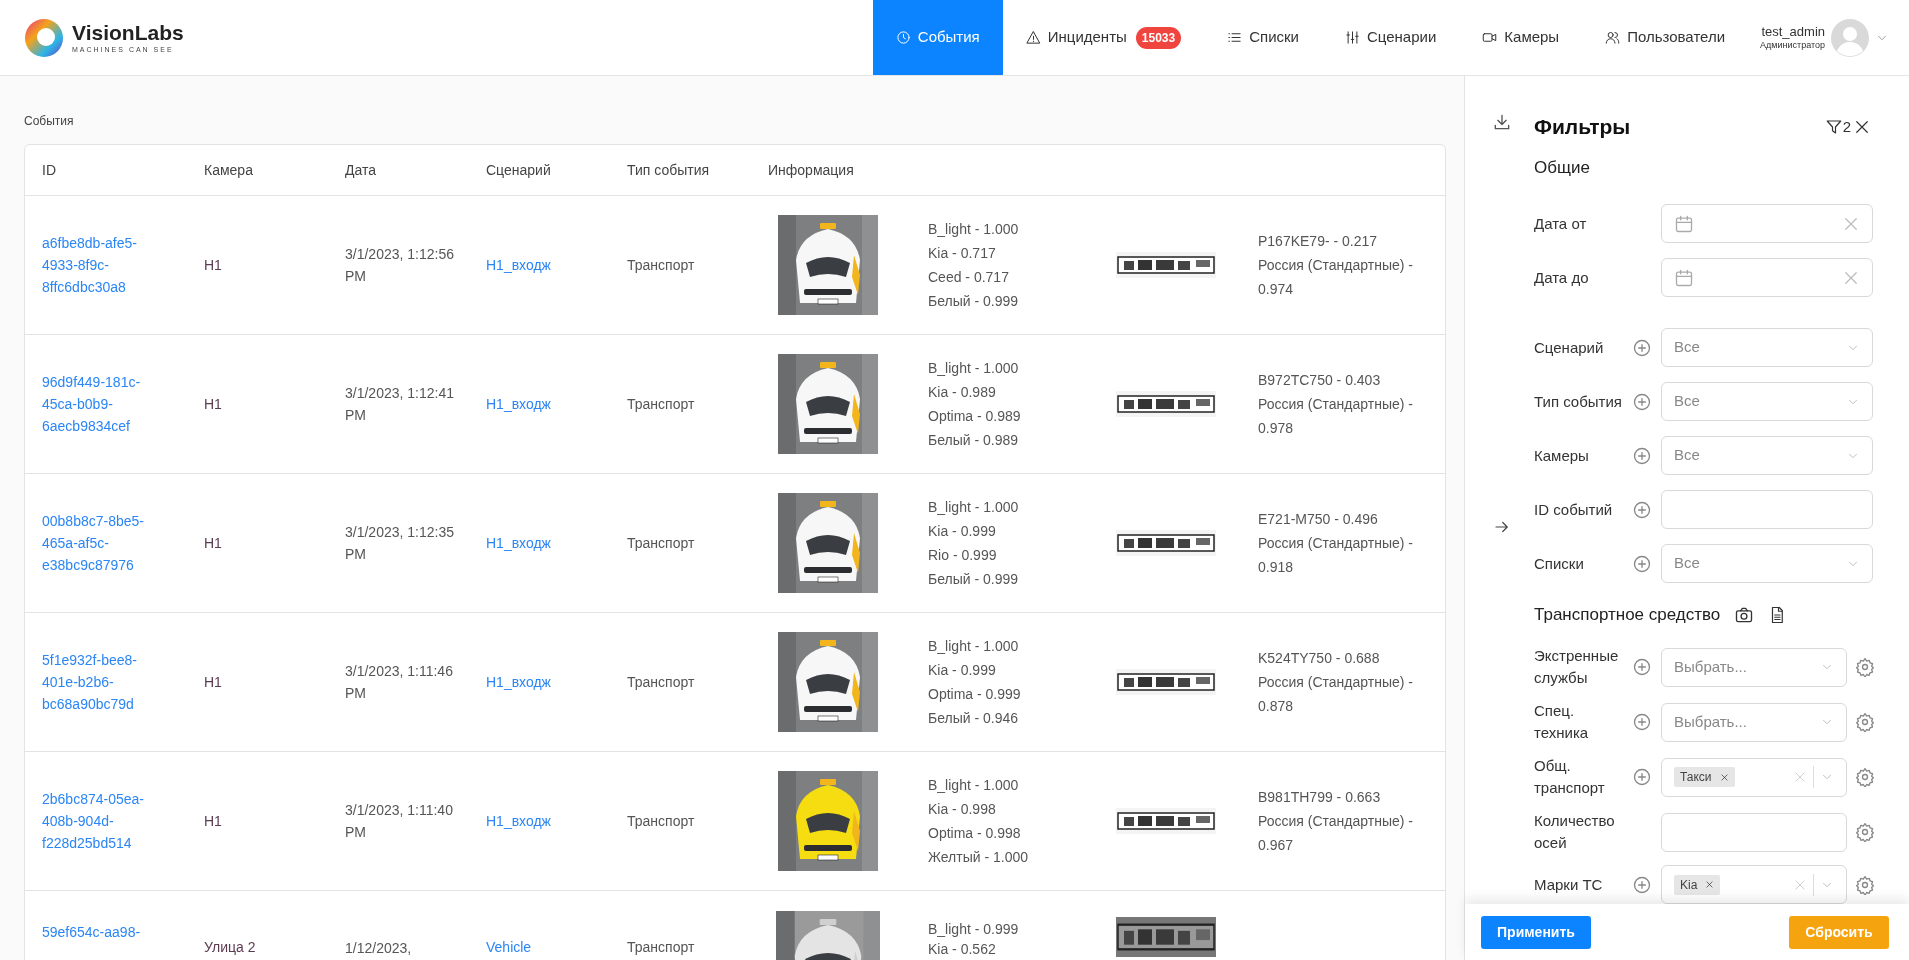 This screenshot has width=1909, height=960. What do you see at coordinates (1793, 31) in the screenshot?
I see `user-name: test_admin` at bounding box center [1793, 31].